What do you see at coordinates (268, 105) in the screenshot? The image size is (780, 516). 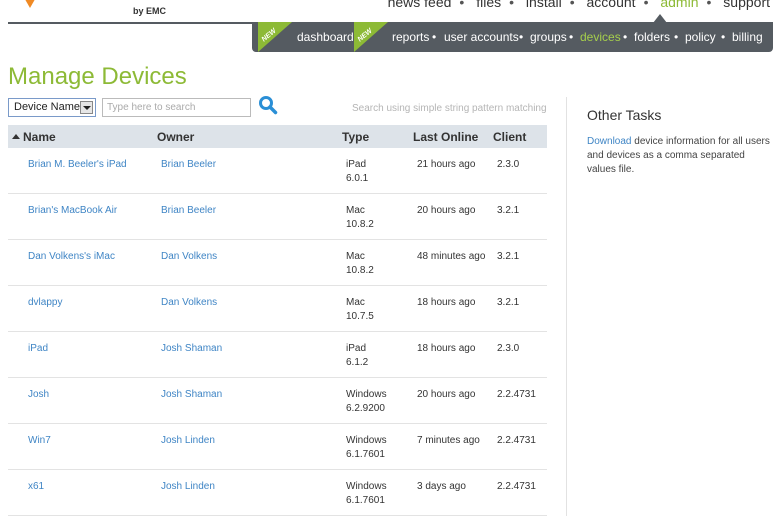 I see `search-icon` at bounding box center [268, 105].